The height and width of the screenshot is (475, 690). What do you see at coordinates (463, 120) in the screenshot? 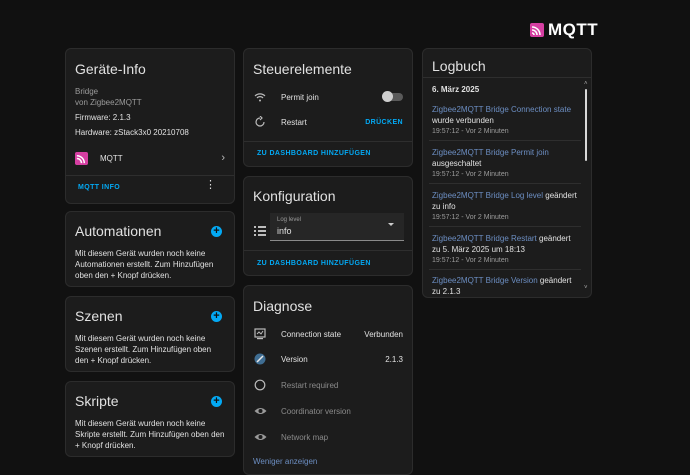
I see `log-message: wurde verbunden` at bounding box center [463, 120].